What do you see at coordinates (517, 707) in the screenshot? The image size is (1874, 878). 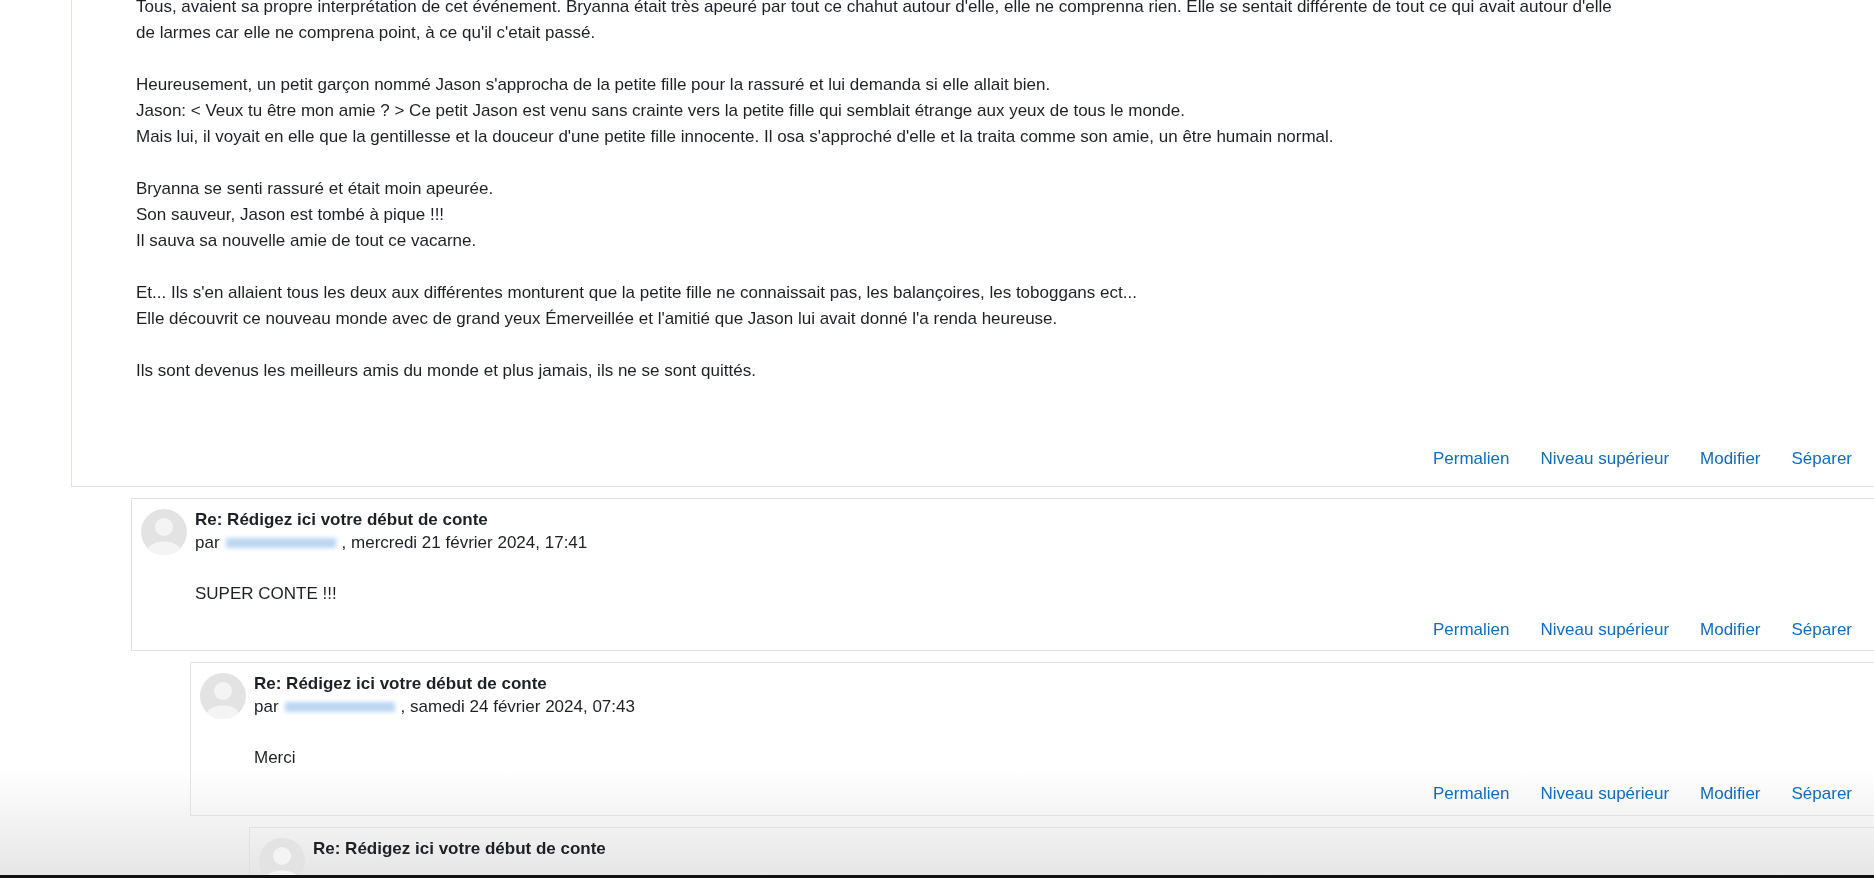 I see `post-date: , samedi 24 février 2024, 07:43` at bounding box center [517, 707].